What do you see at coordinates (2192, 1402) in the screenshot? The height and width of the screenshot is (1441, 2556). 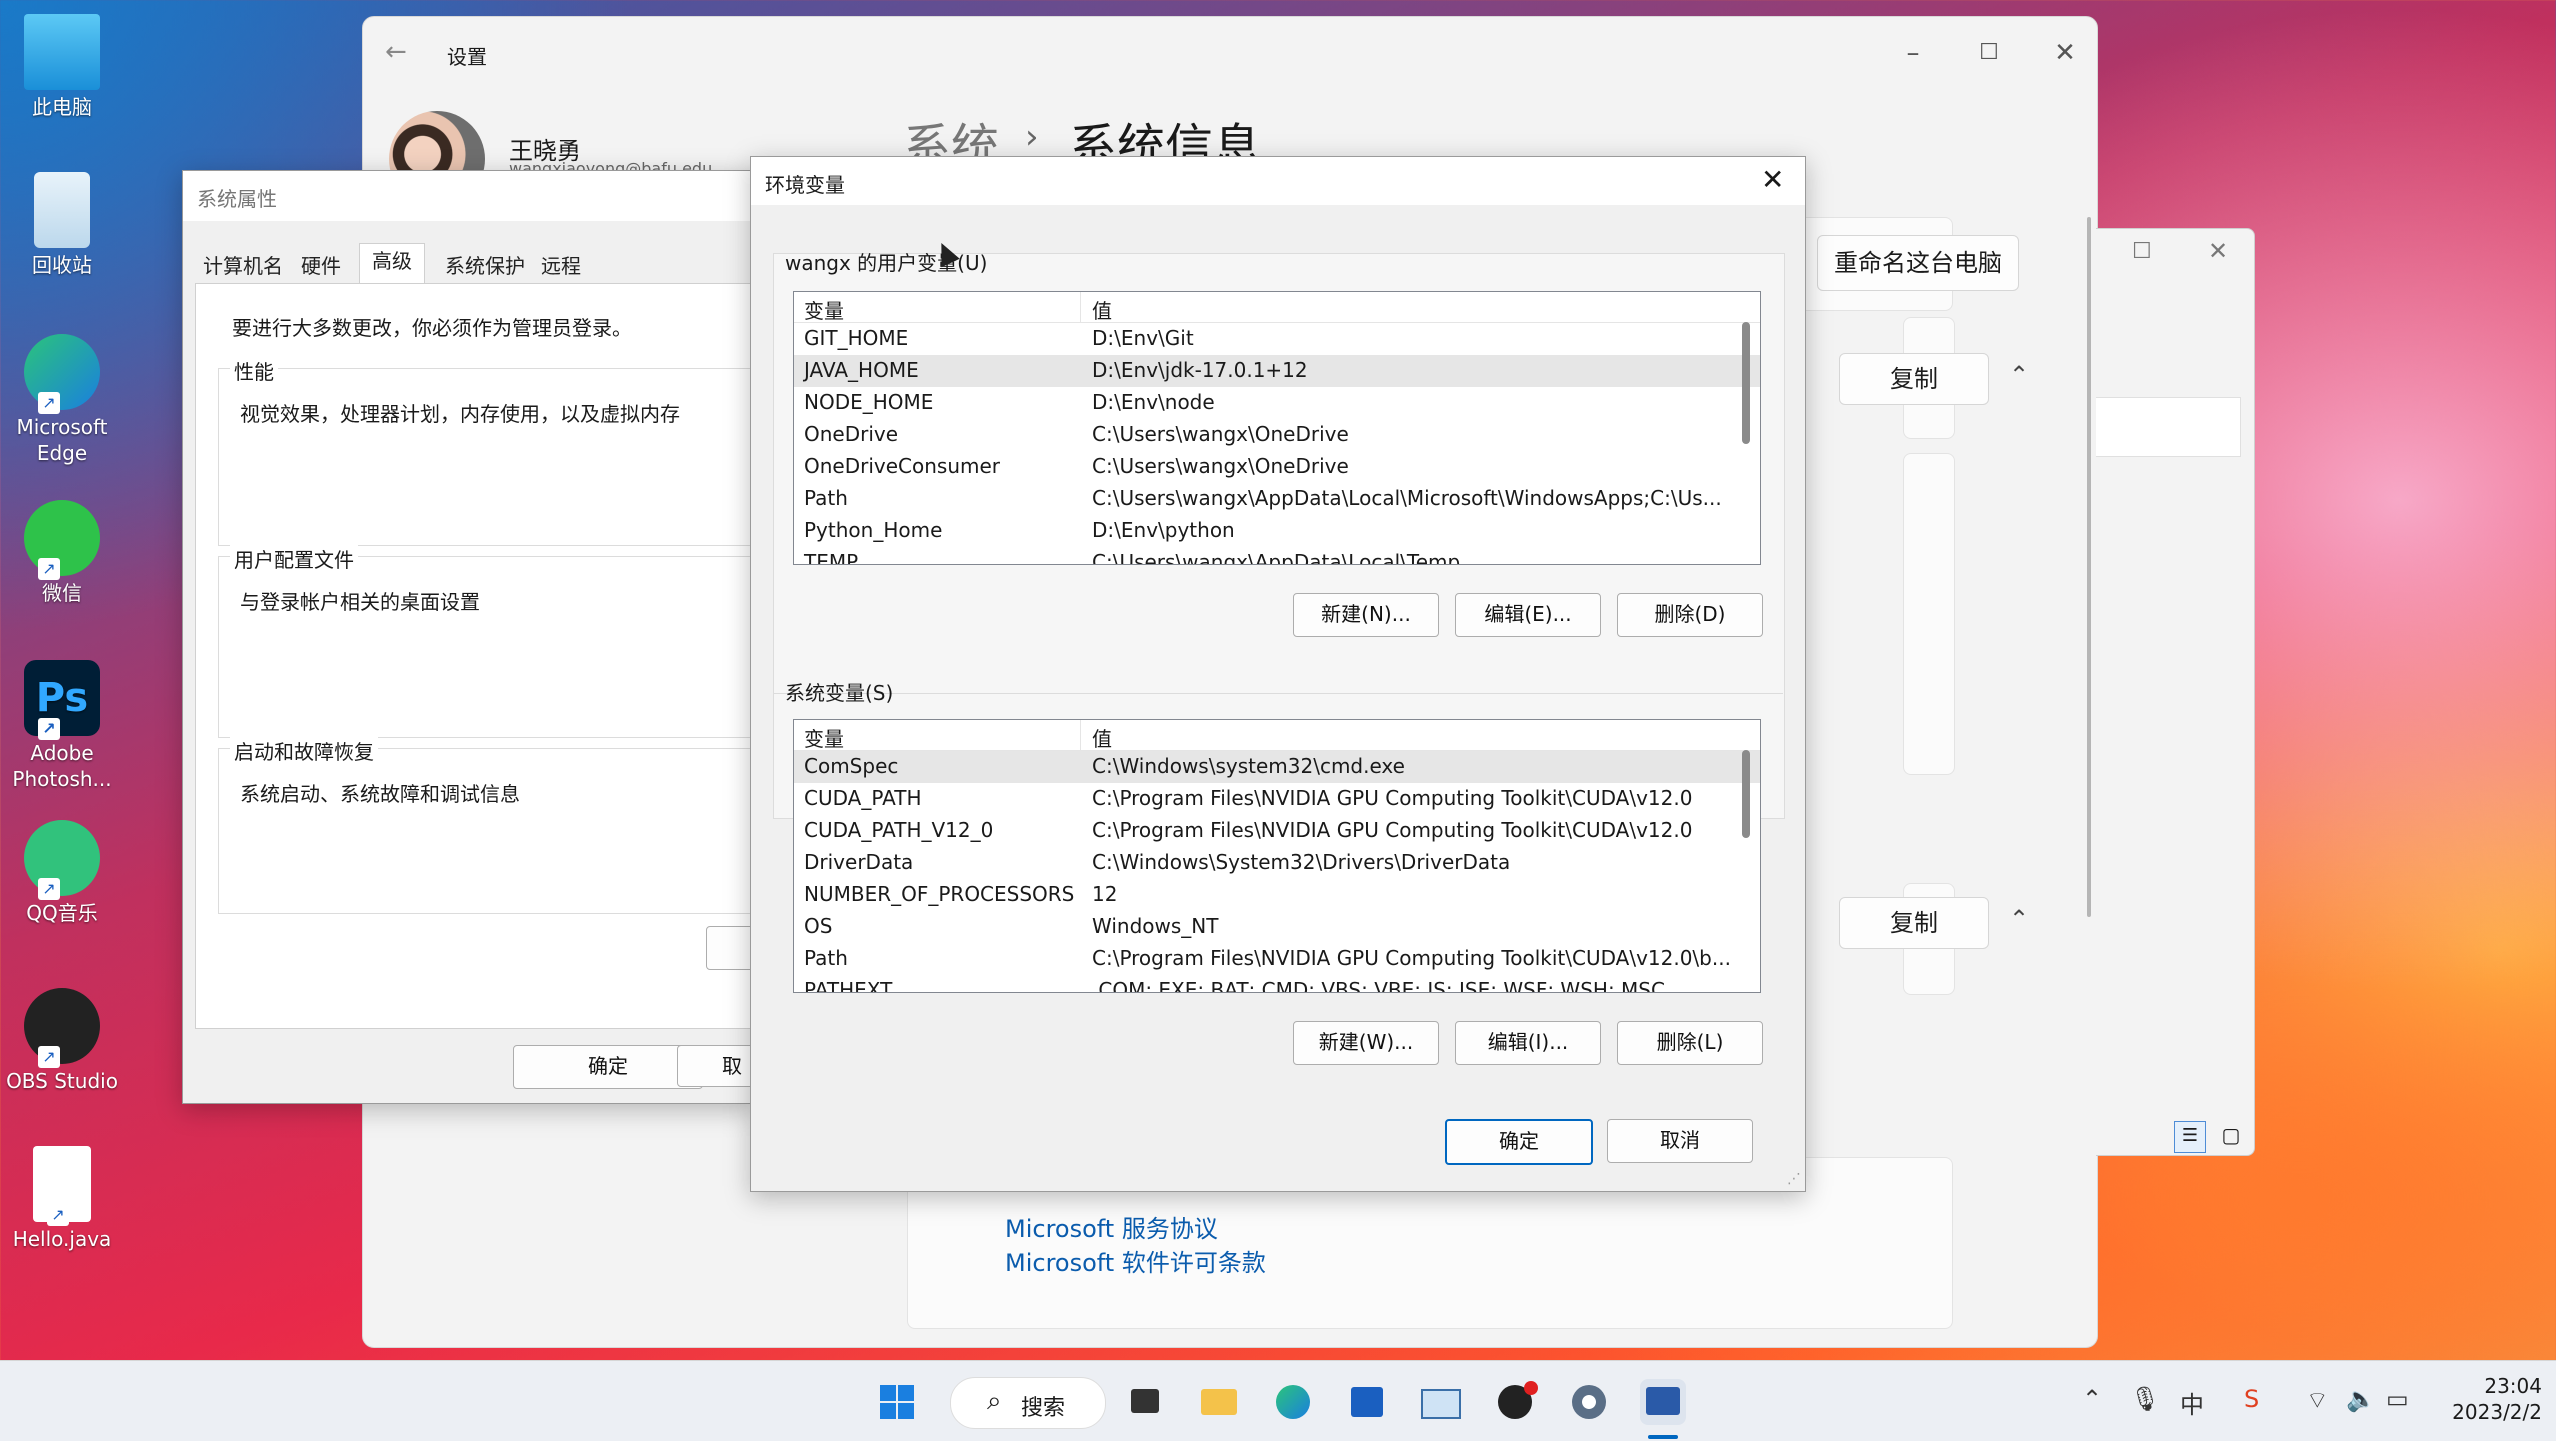 I see `input-method-icon: 中` at bounding box center [2192, 1402].